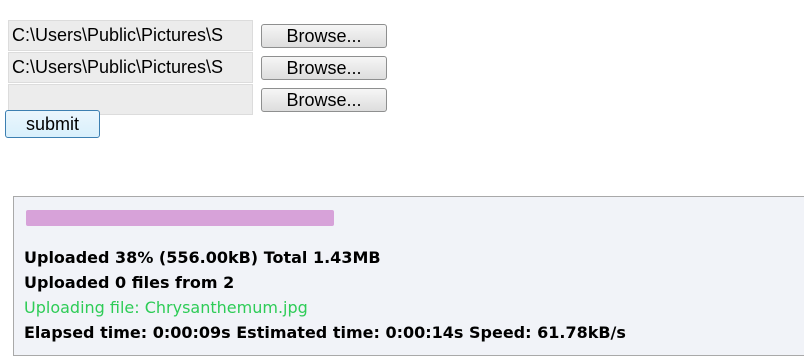  Describe the element at coordinates (52, 124) in the screenshot. I see `submit-button: submit` at that location.